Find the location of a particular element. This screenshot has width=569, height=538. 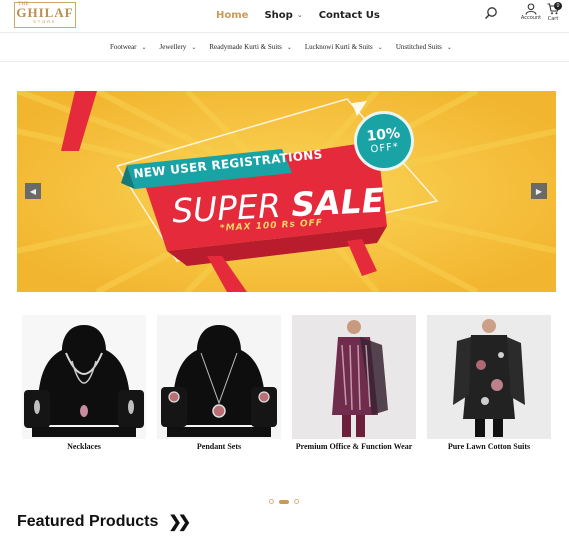

category-card-title: Necklaces is located at coordinates (84, 446).